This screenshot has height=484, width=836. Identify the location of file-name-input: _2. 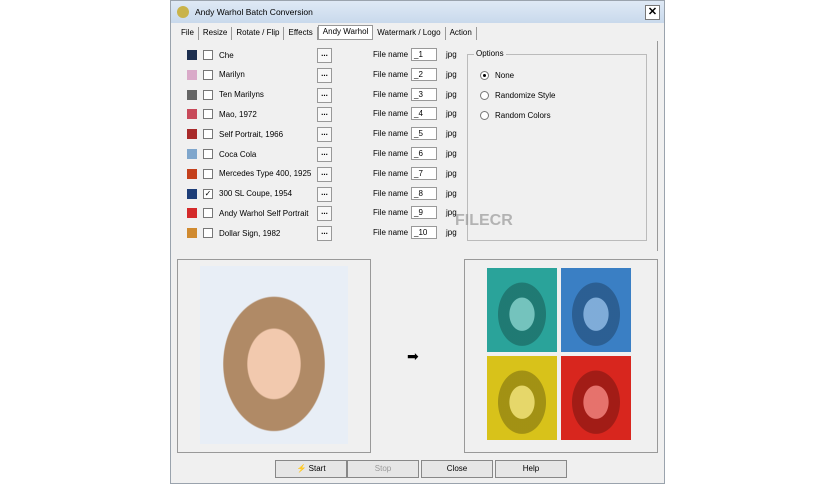
(424, 74).